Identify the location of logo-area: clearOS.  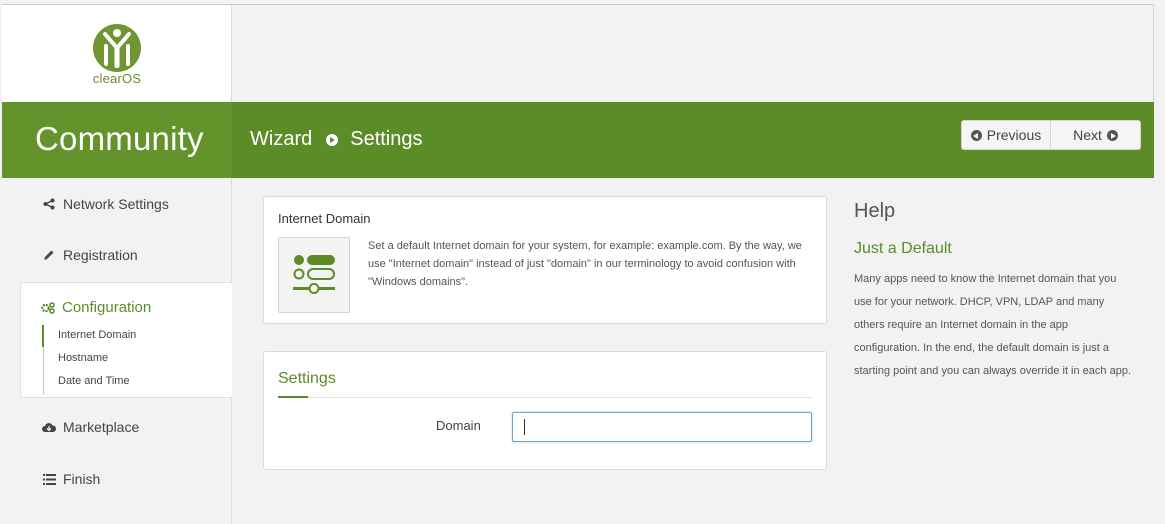
(117, 53).